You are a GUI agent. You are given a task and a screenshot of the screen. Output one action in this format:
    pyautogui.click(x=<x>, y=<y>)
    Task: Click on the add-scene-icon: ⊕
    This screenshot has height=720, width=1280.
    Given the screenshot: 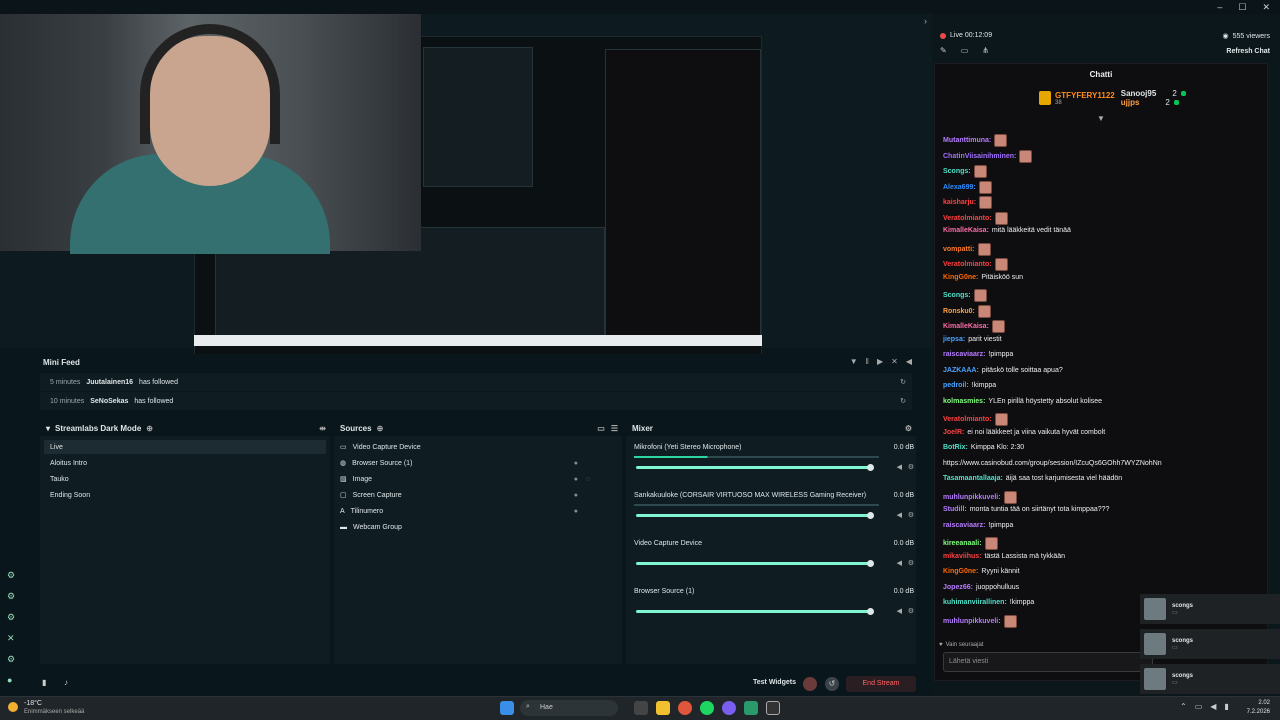 What is the action you would take?
    pyautogui.click(x=149, y=428)
    